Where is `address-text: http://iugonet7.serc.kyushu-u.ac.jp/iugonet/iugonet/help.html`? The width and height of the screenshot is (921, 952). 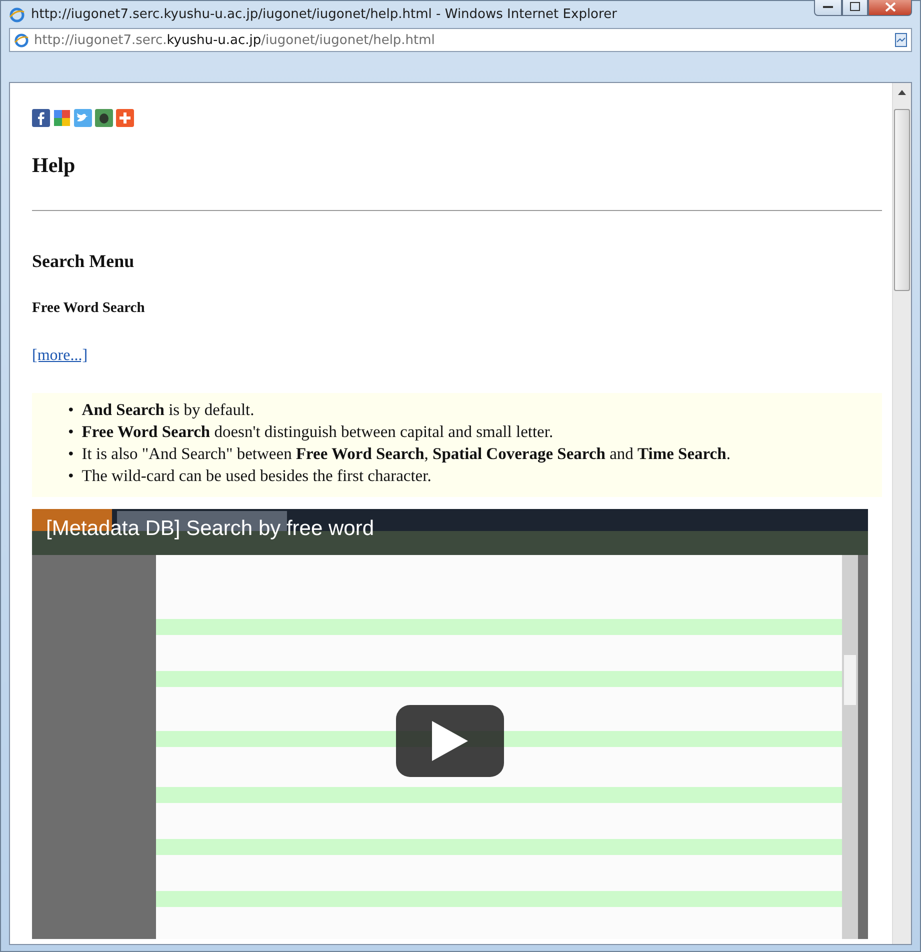
address-text: http://iugonet7.serc.kyushu-u.ac.jp/iugonet/iugonet/help.html is located at coordinates (235, 40).